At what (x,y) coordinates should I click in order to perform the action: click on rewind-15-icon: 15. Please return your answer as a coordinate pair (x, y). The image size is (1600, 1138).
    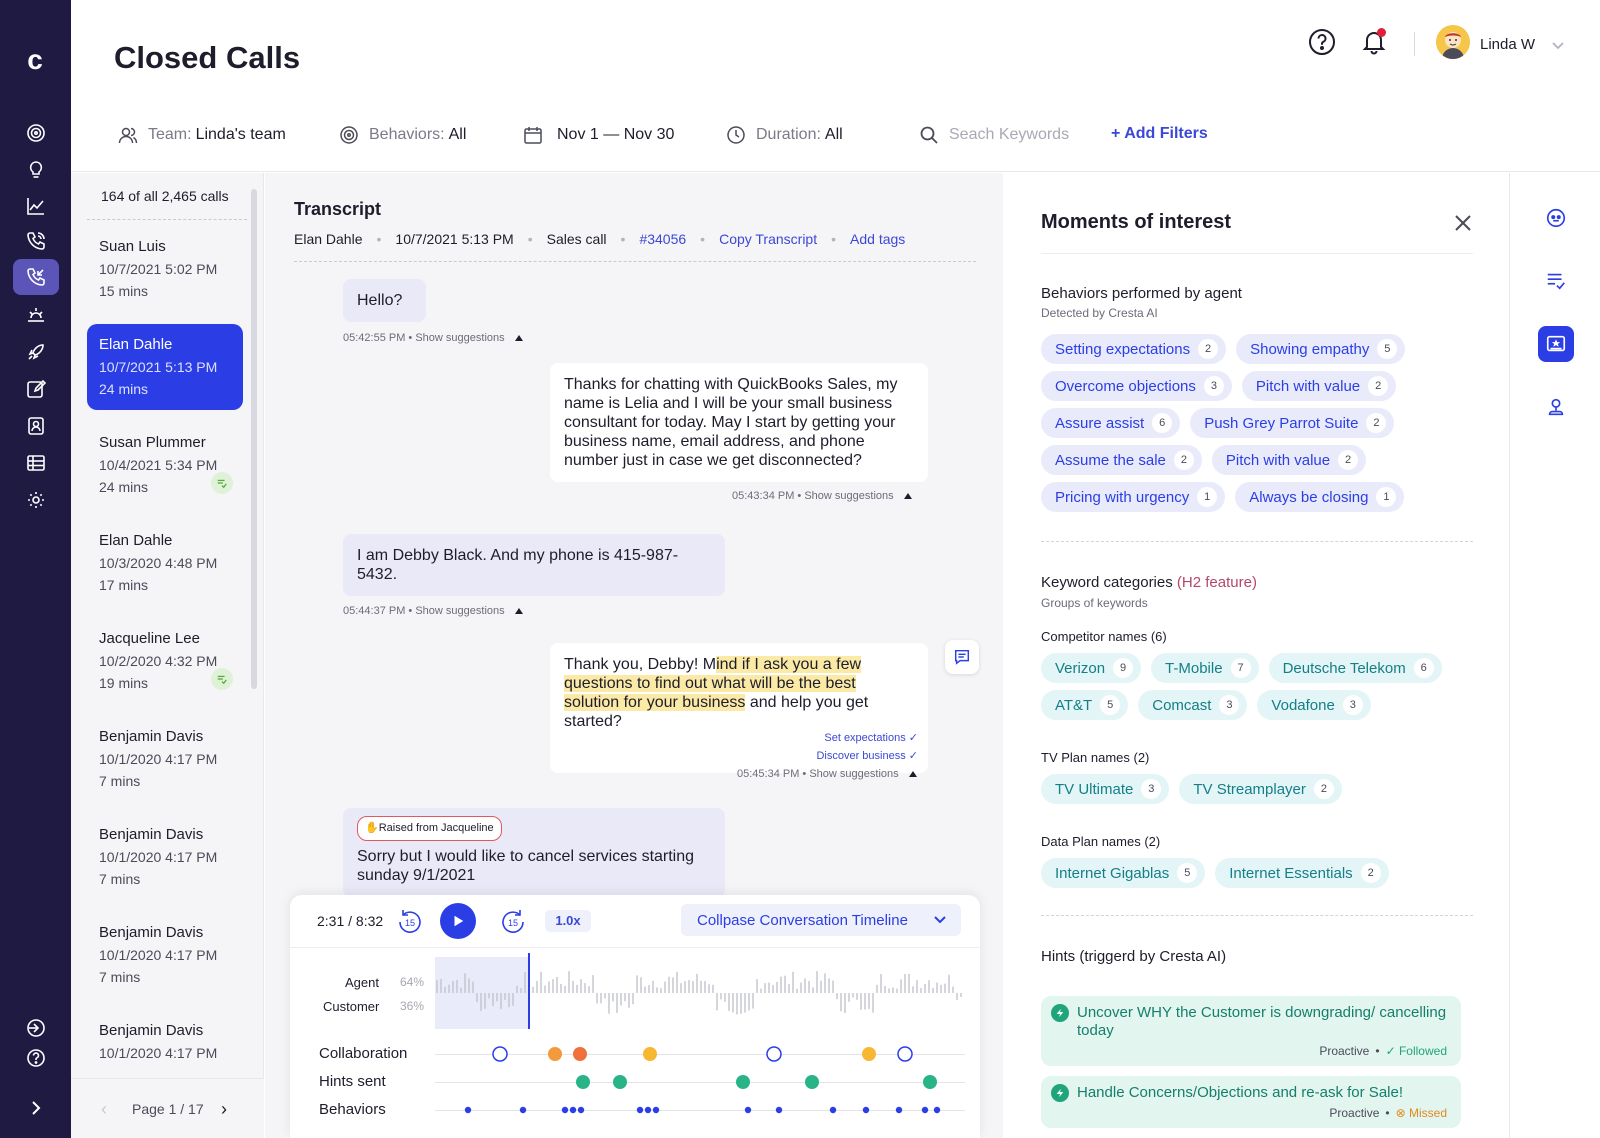
    Looking at the image, I should click on (410, 922).